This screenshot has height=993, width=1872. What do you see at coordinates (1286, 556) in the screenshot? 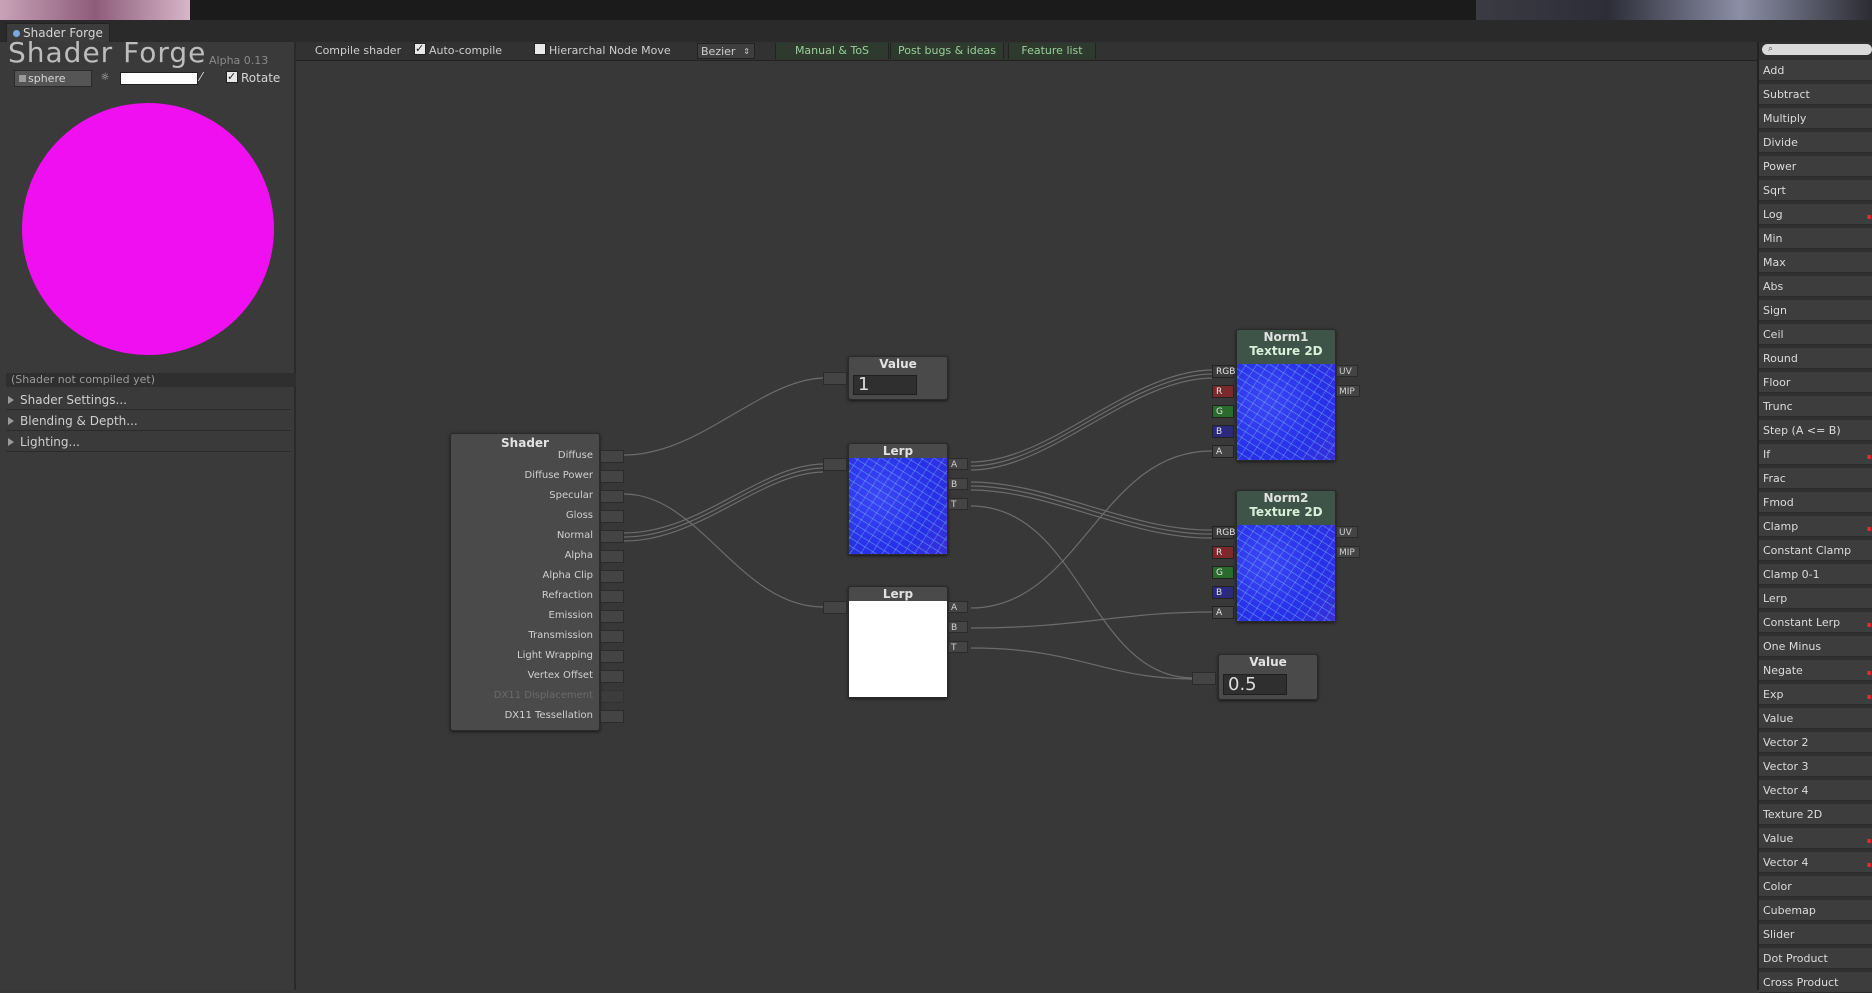
I see `texture-node-norm2: Norm2 Texture 2D` at bounding box center [1286, 556].